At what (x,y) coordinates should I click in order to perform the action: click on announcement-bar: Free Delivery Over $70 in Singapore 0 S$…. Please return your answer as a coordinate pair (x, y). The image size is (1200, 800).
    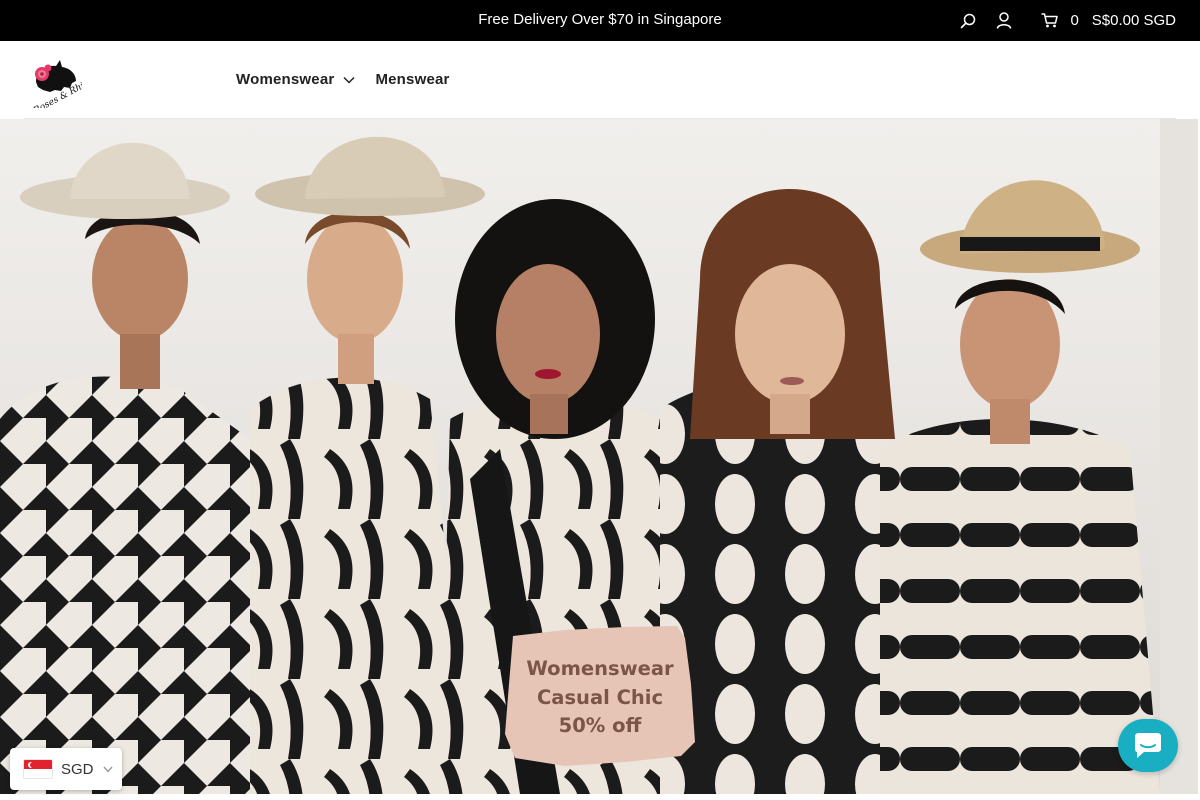
    Looking at the image, I should click on (600, 20).